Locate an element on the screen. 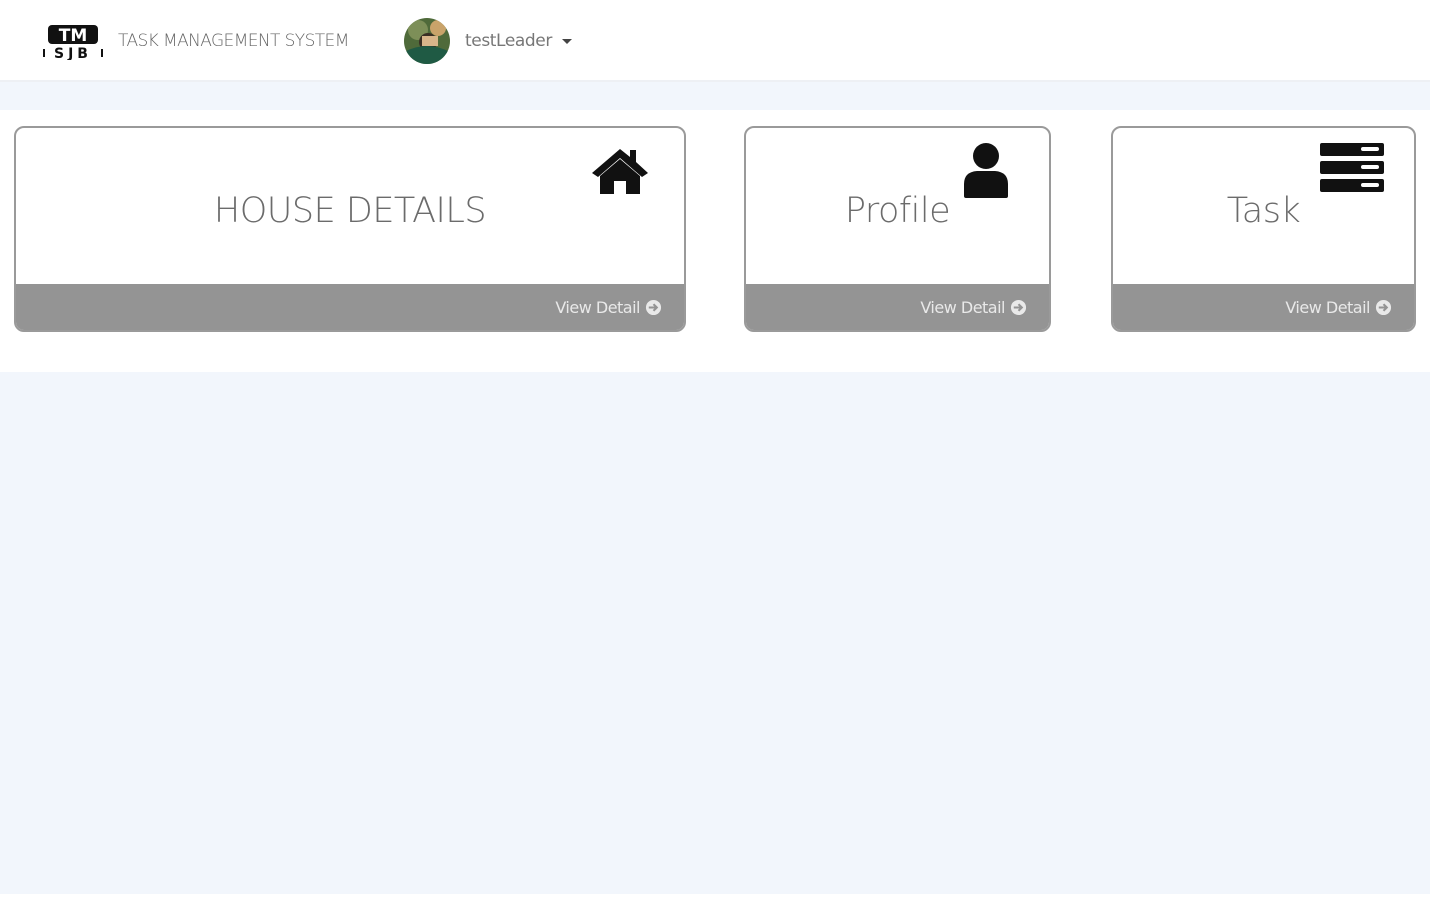 This screenshot has height=900, width=1436. user-menu: testLeader is located at coordinates (488, 41).